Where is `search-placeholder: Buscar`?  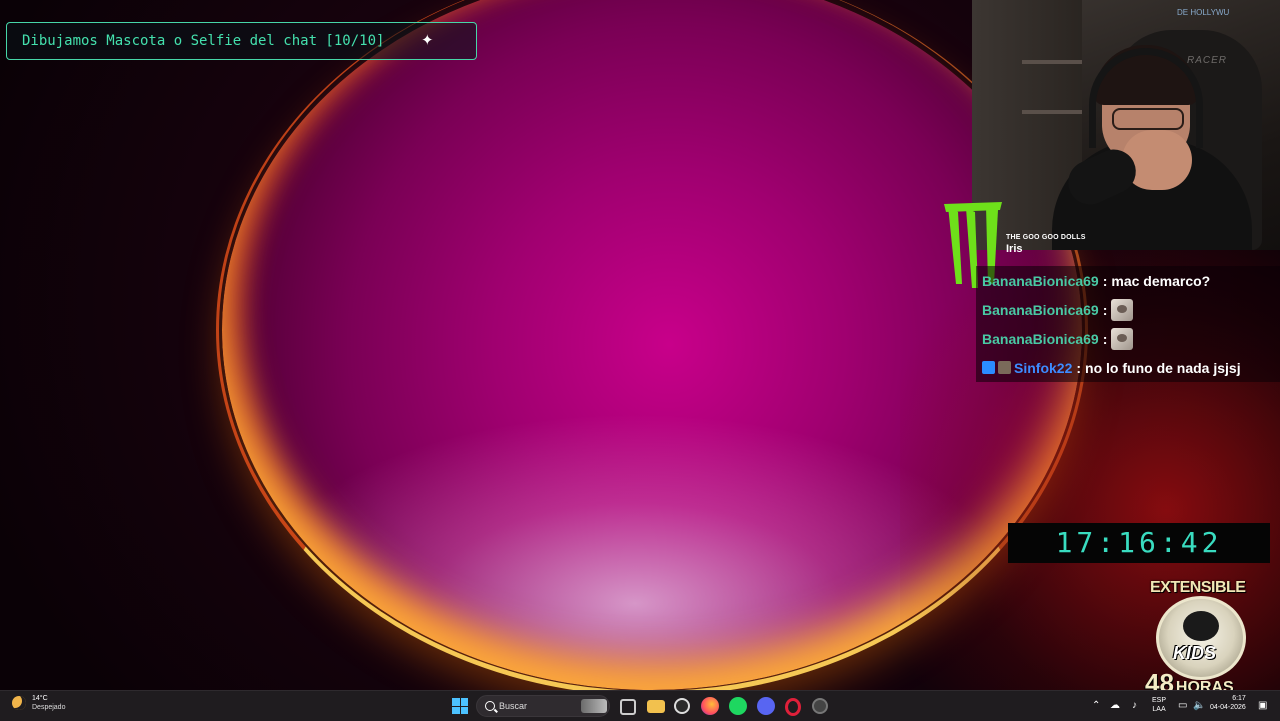
search-placeholder: Buscar is located at coordinates (513, 706).